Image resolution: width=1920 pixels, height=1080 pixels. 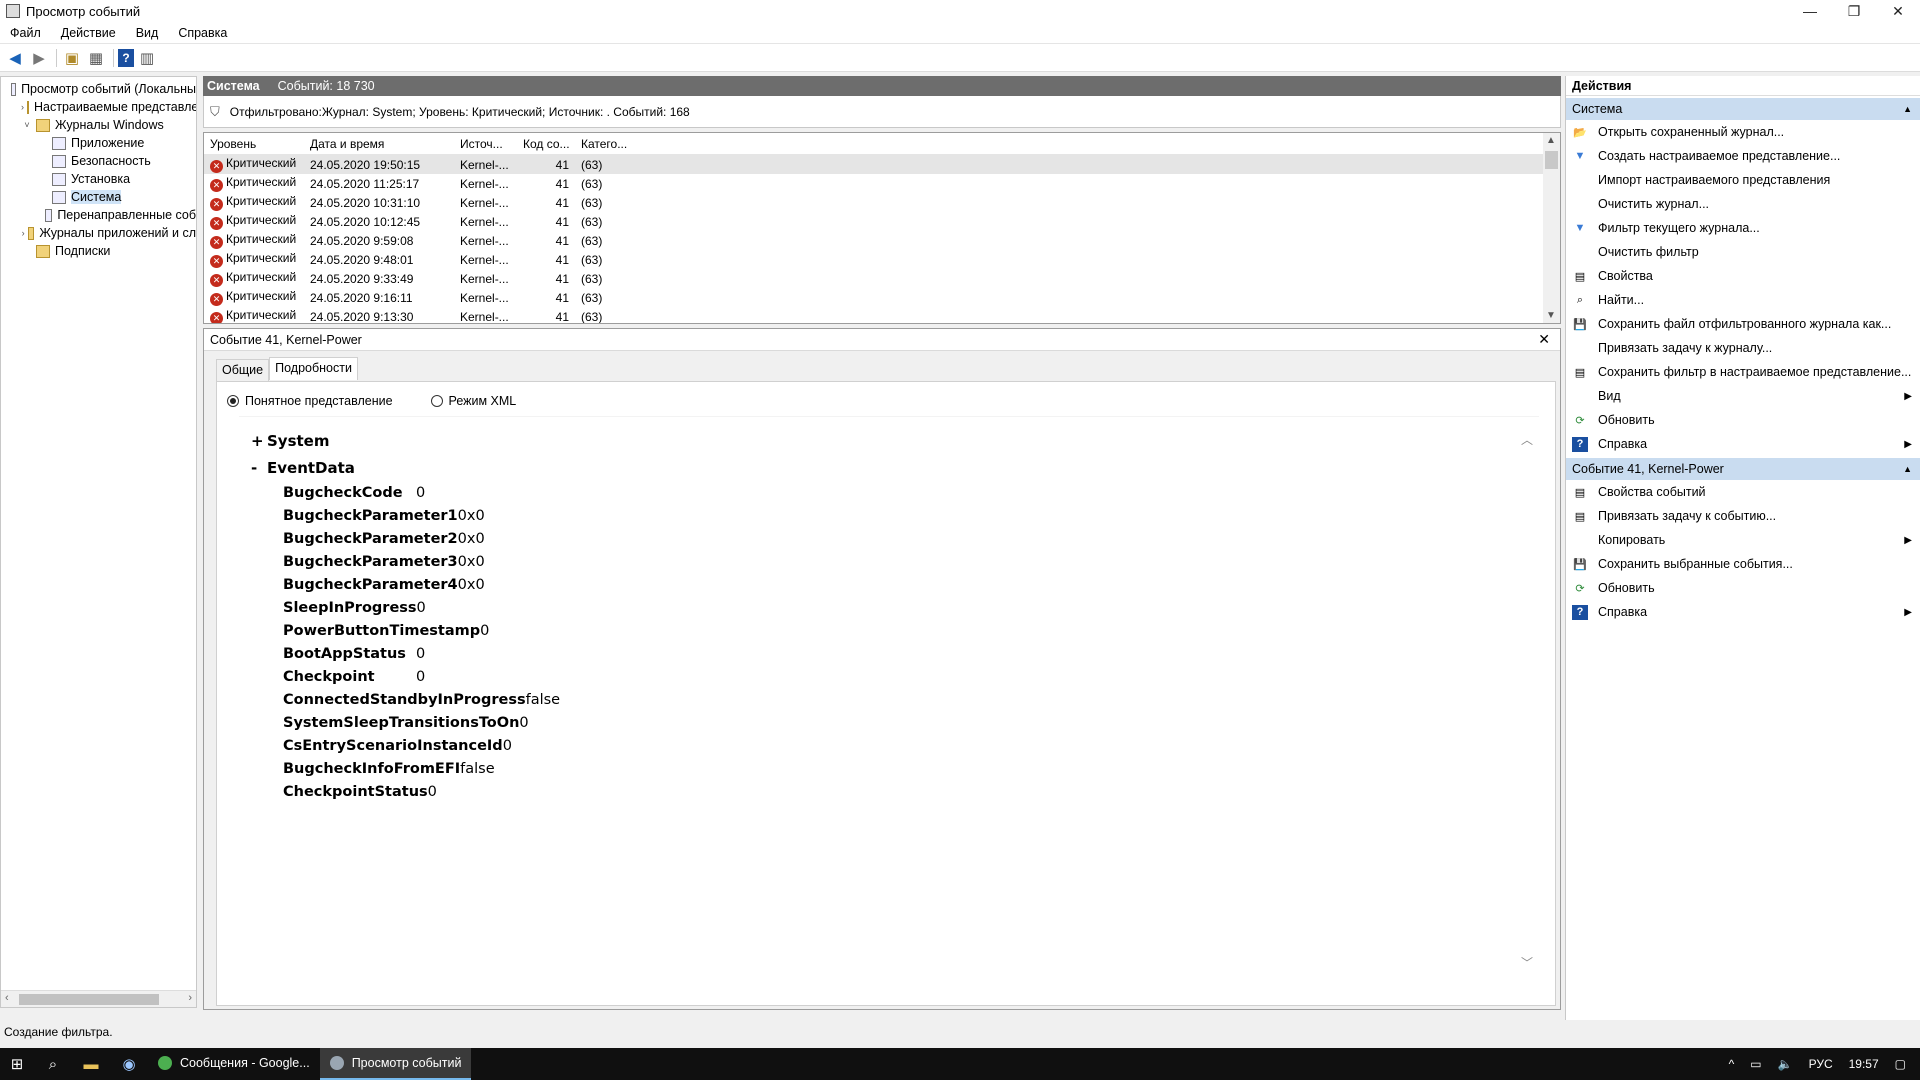 I want to click on tree-item: › Настраиваемые представле, so click(x=98, y=107).